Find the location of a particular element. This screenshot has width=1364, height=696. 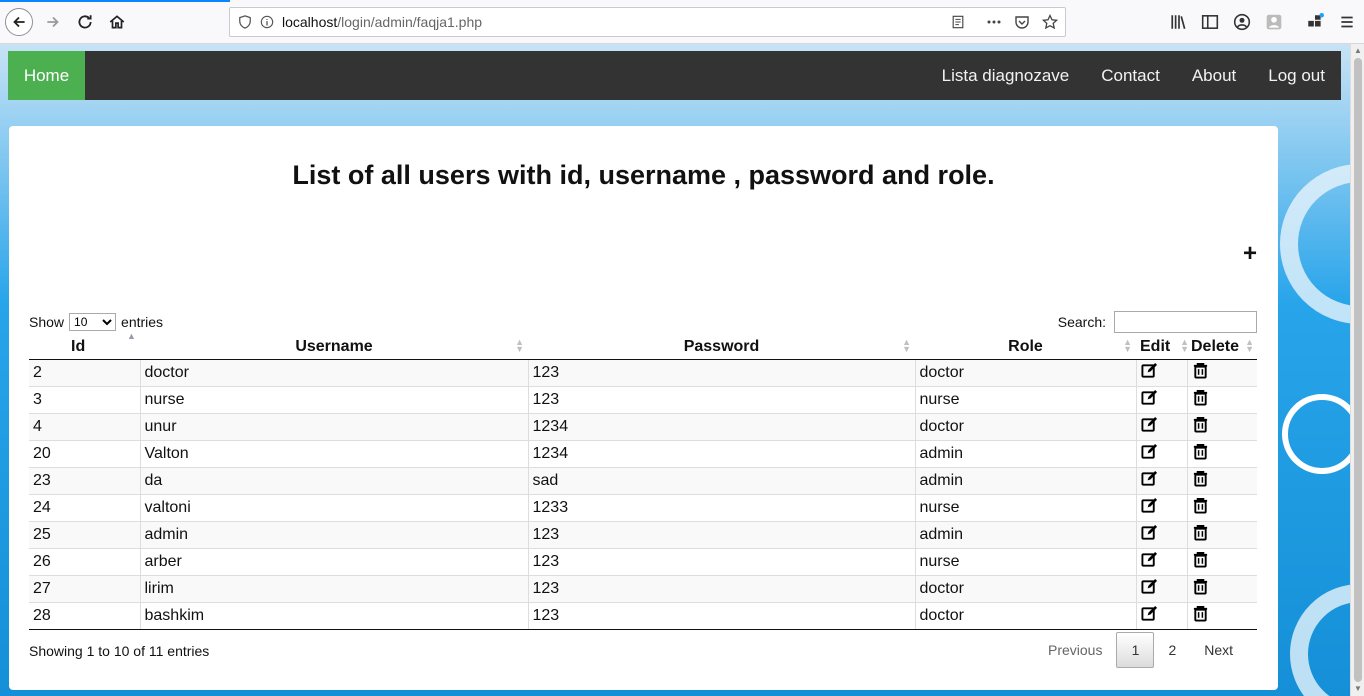

table-row: 20 Valton 1234 admin is located at coordinates (643, 453).